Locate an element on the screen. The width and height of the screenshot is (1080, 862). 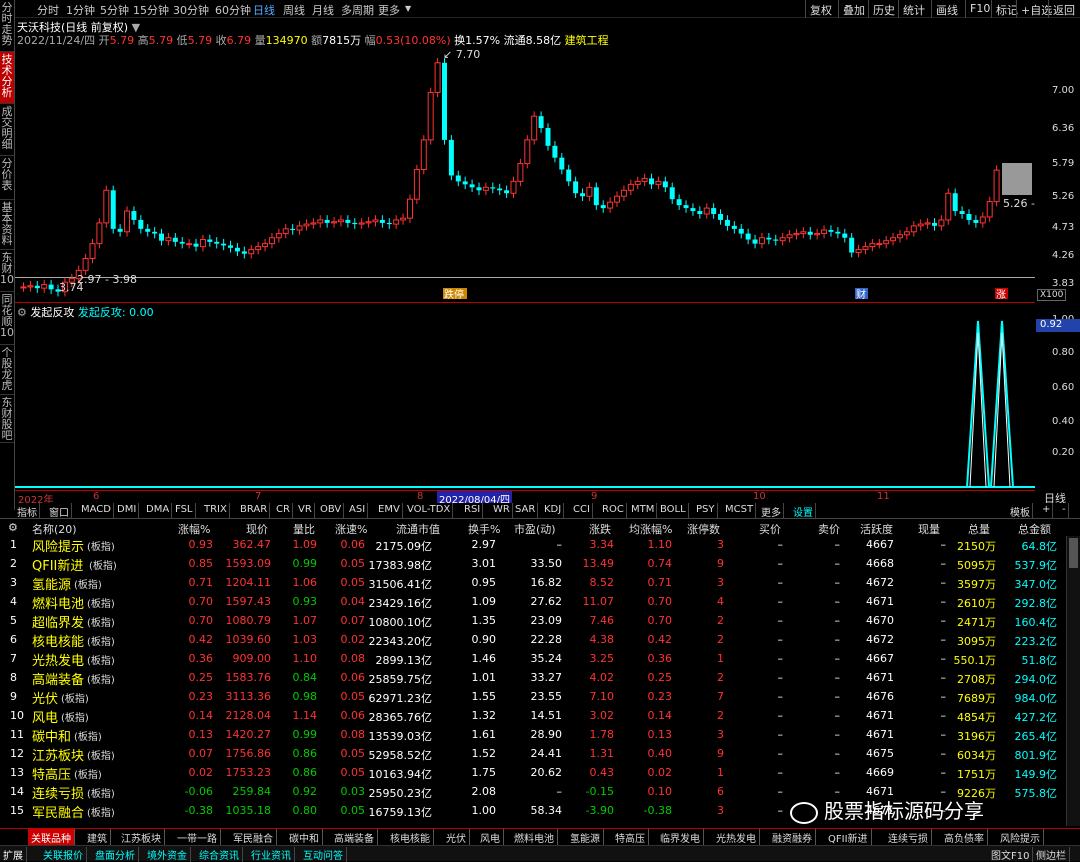
period-3: 15分钟 is located at coordinates (151, 10).